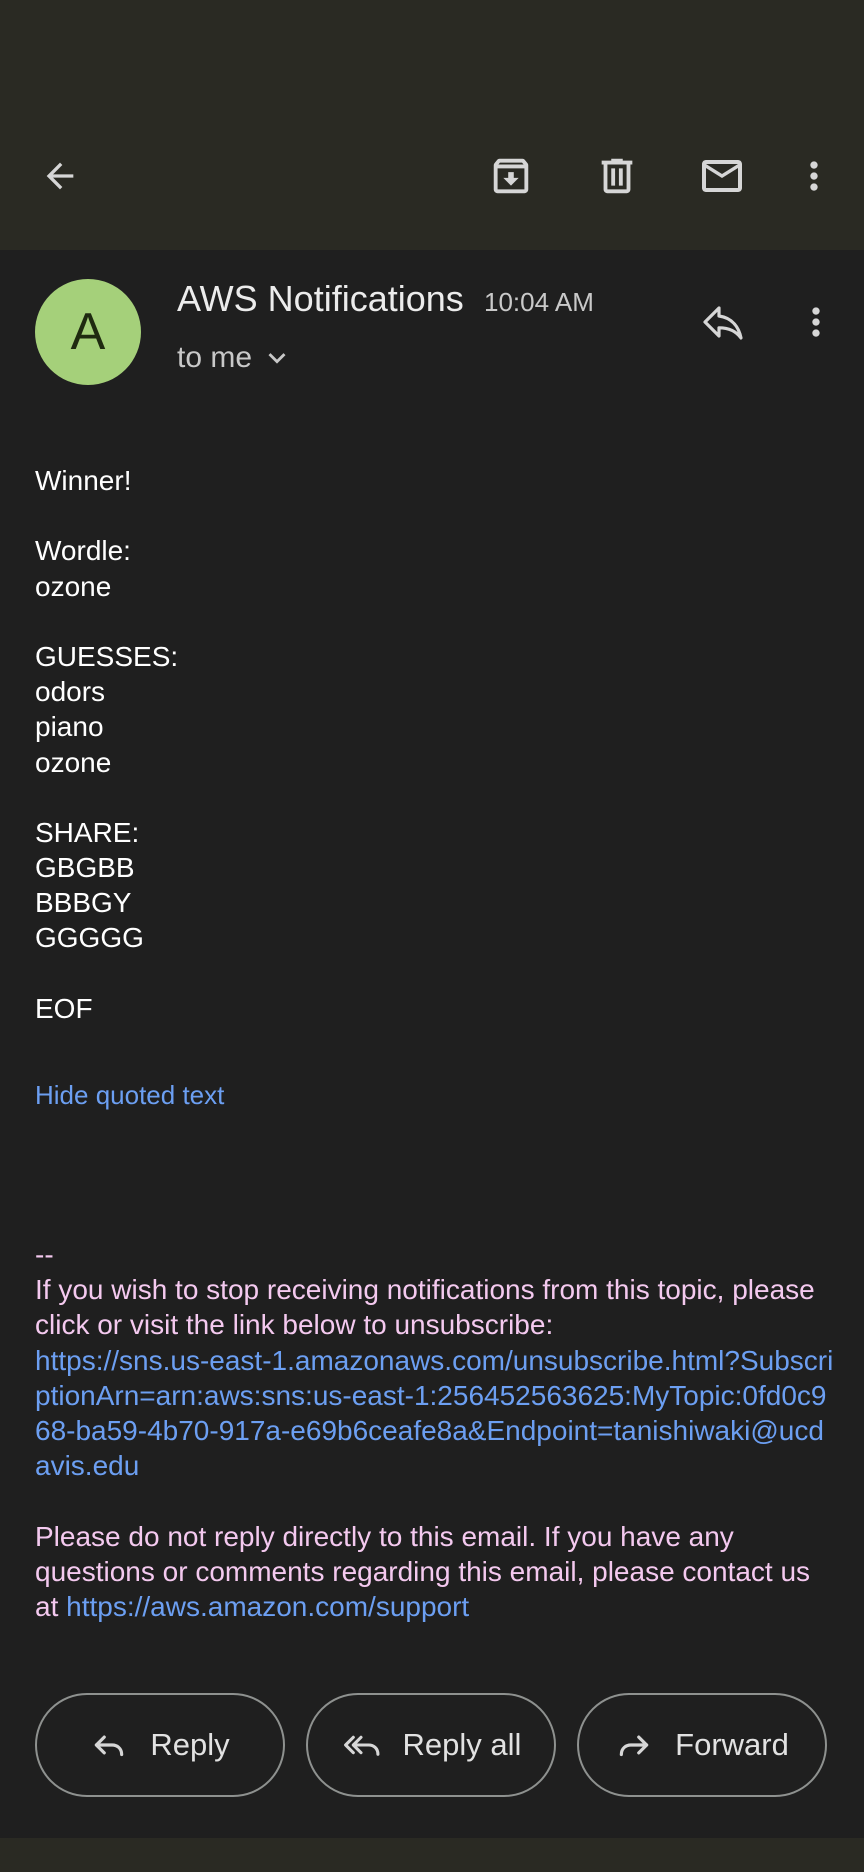 The image size is (864, 1872). I want to click on hide-quoted-text-link: Hide quoted text, so click(129, 1095).